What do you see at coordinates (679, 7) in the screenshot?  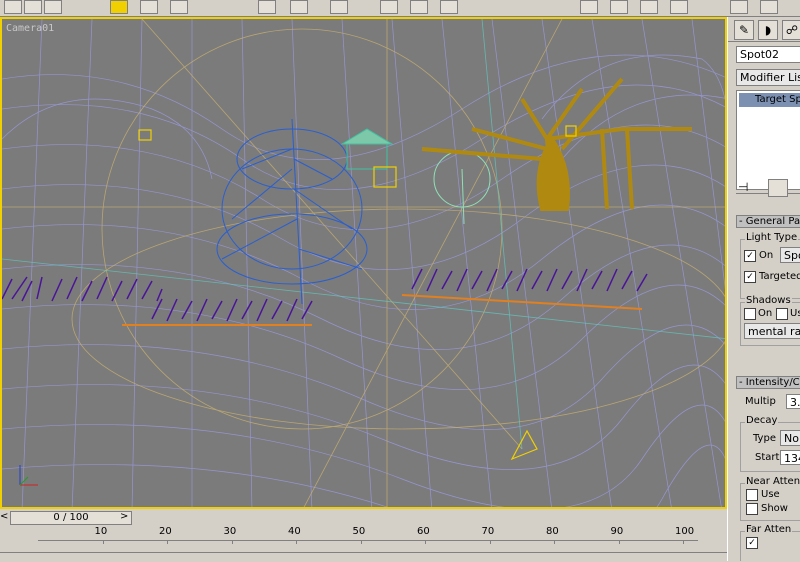 I see `render-icon` at bounding box center [679, 7].